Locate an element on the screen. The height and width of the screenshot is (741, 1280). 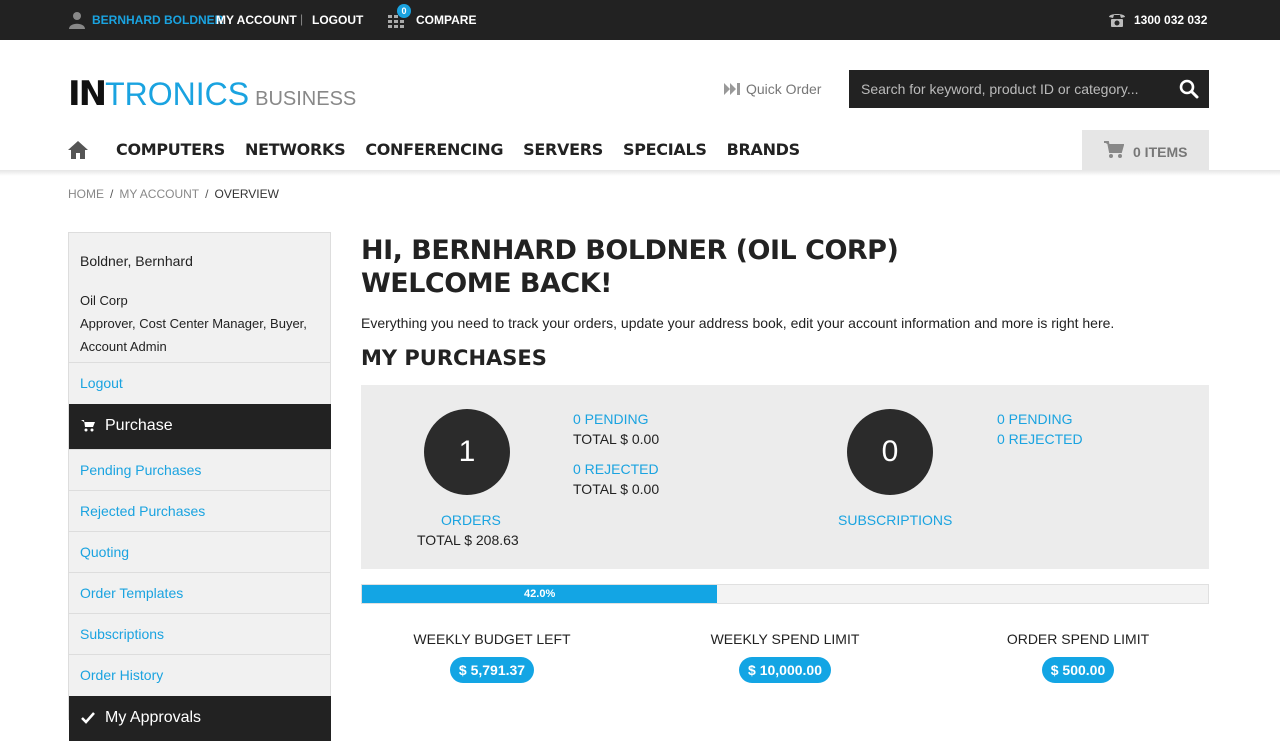
budget-value-badge: $ 5,791.37 is located at coordinates (492, 670).